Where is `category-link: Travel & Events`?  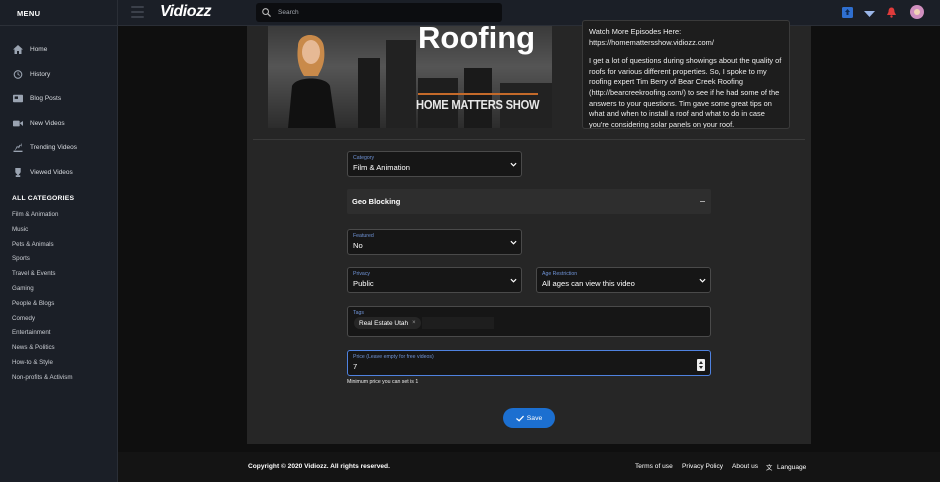
category-link: Travel & Events is located at coordinates (33, 273).